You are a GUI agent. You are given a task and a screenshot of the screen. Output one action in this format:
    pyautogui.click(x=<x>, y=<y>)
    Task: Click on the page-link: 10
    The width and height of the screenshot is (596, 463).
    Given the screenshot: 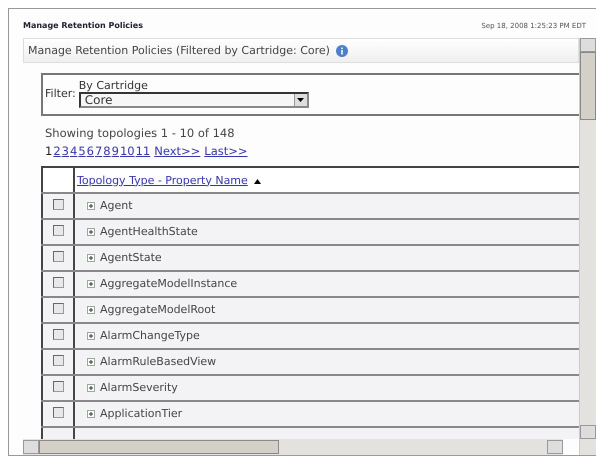 What is the action you would take?
    pyautogui.click(x=127, y=151)
    